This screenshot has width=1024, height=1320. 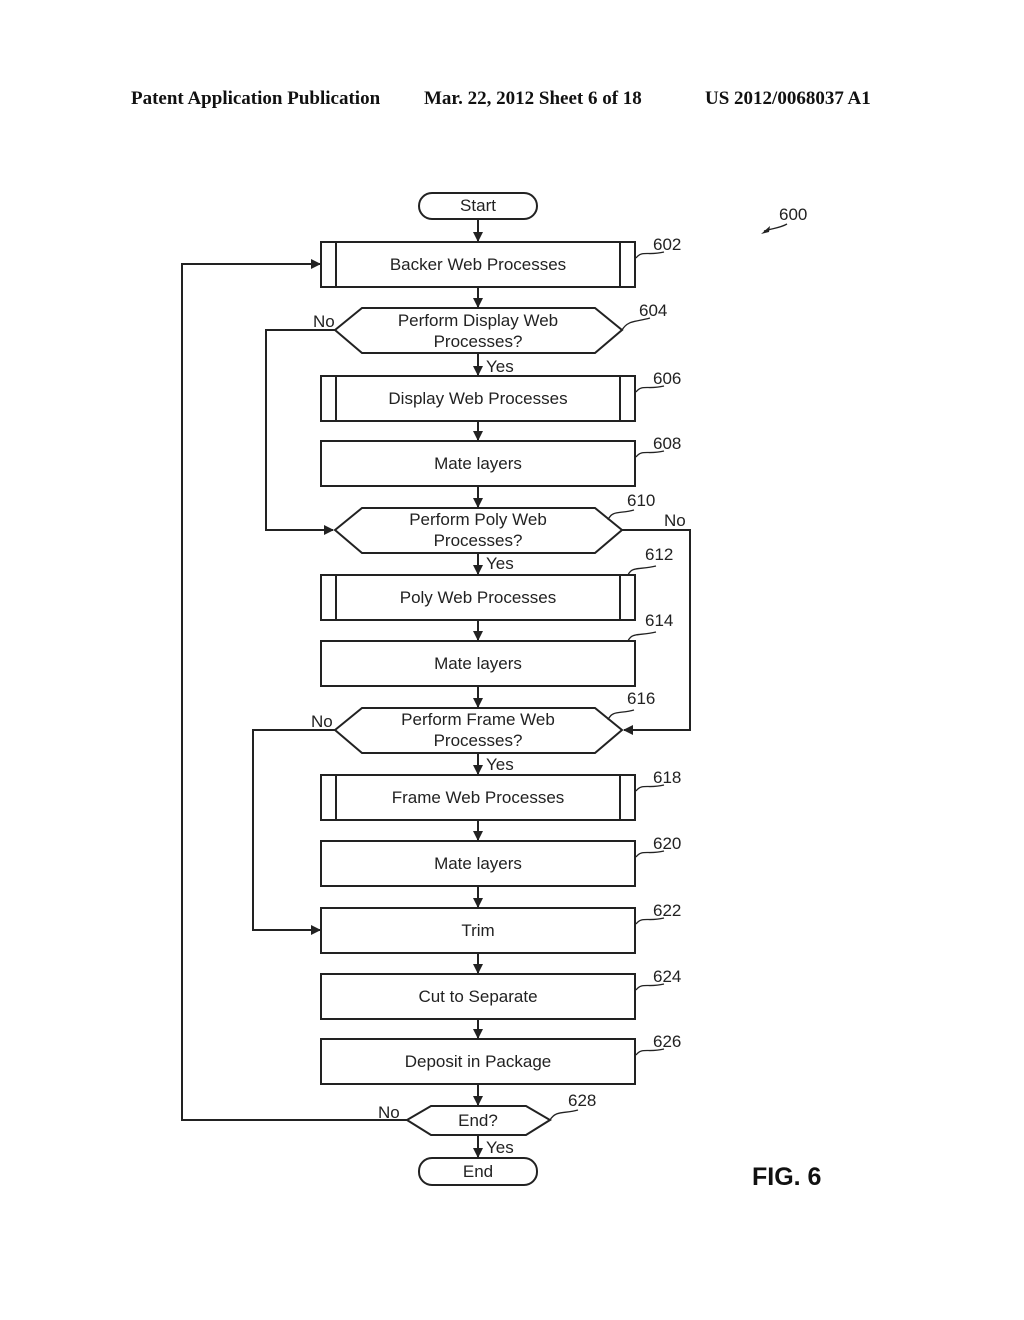 I want to click on ref-608: 608, so click(x=667, y=443).